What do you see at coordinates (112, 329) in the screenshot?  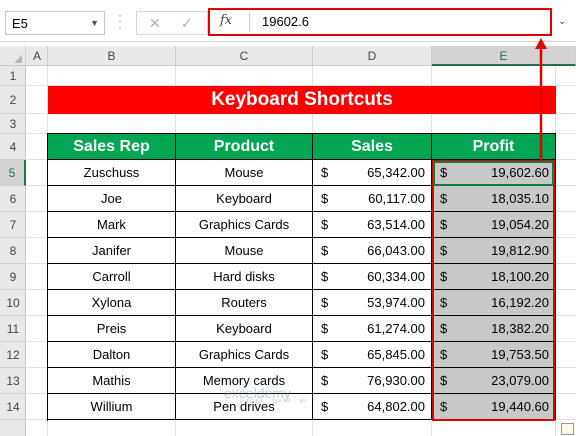 I see `sales-rep-cell: Preis` at bounding box center [112, 329].